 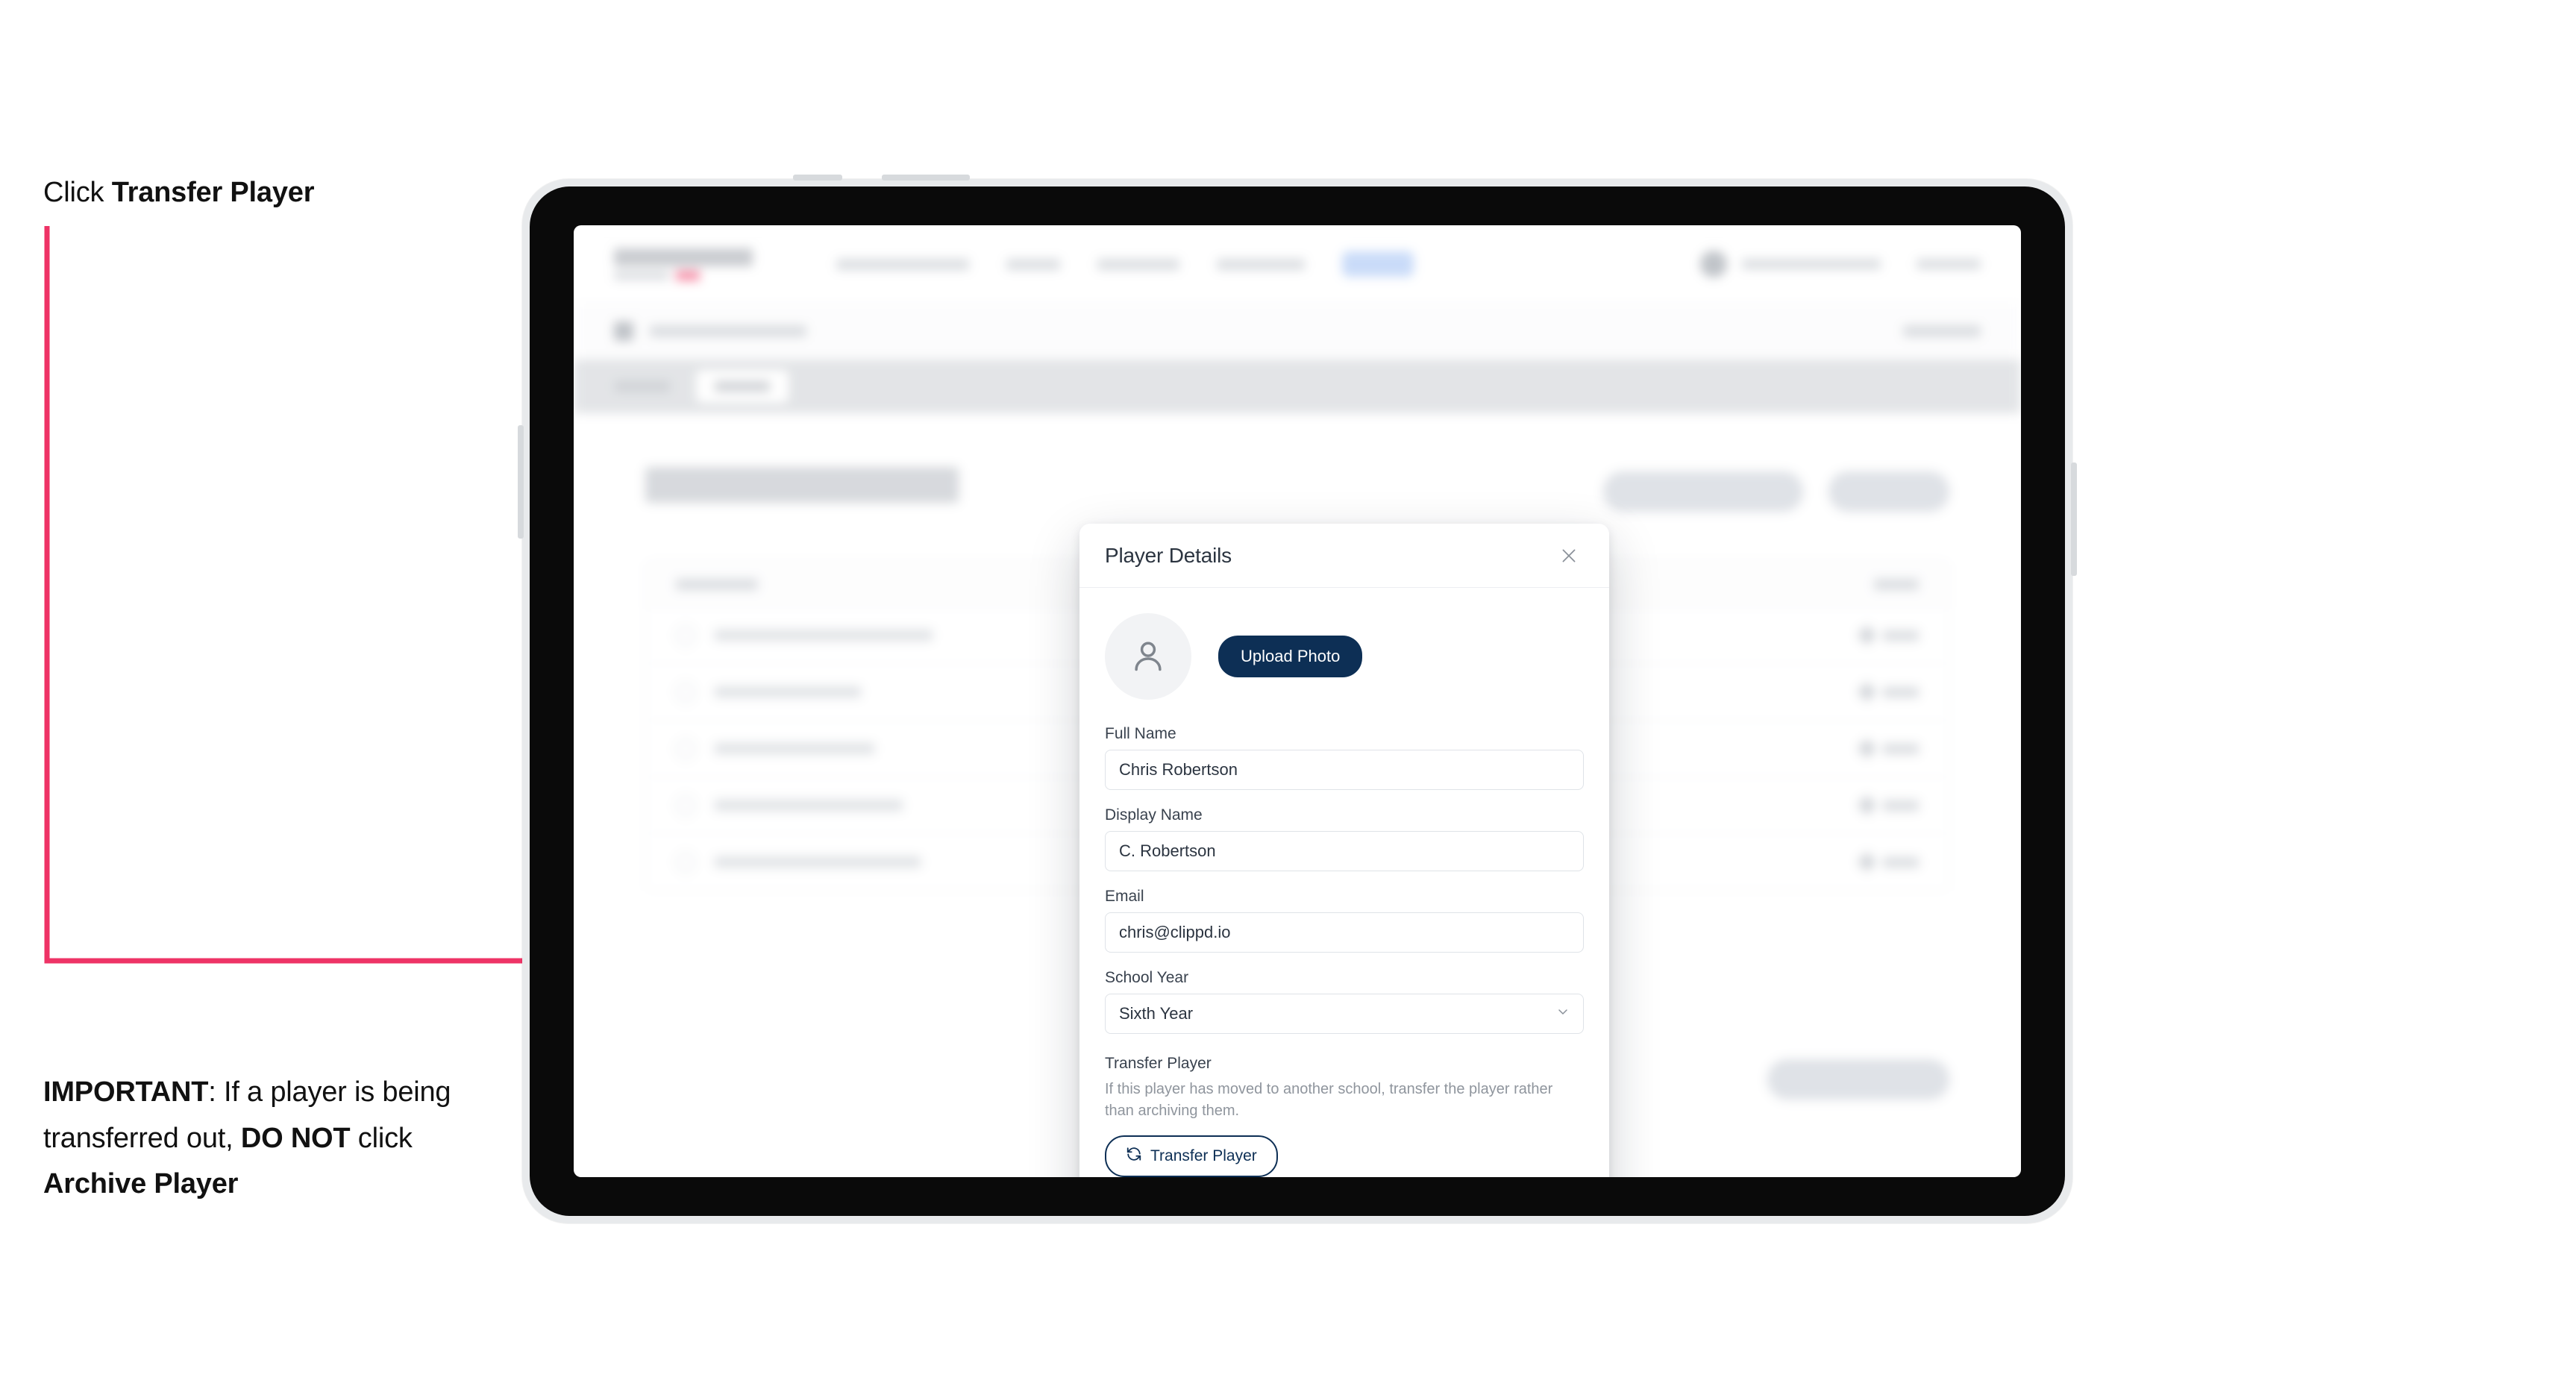 I want to click on device-button-right, so click(x=2074, y=519).